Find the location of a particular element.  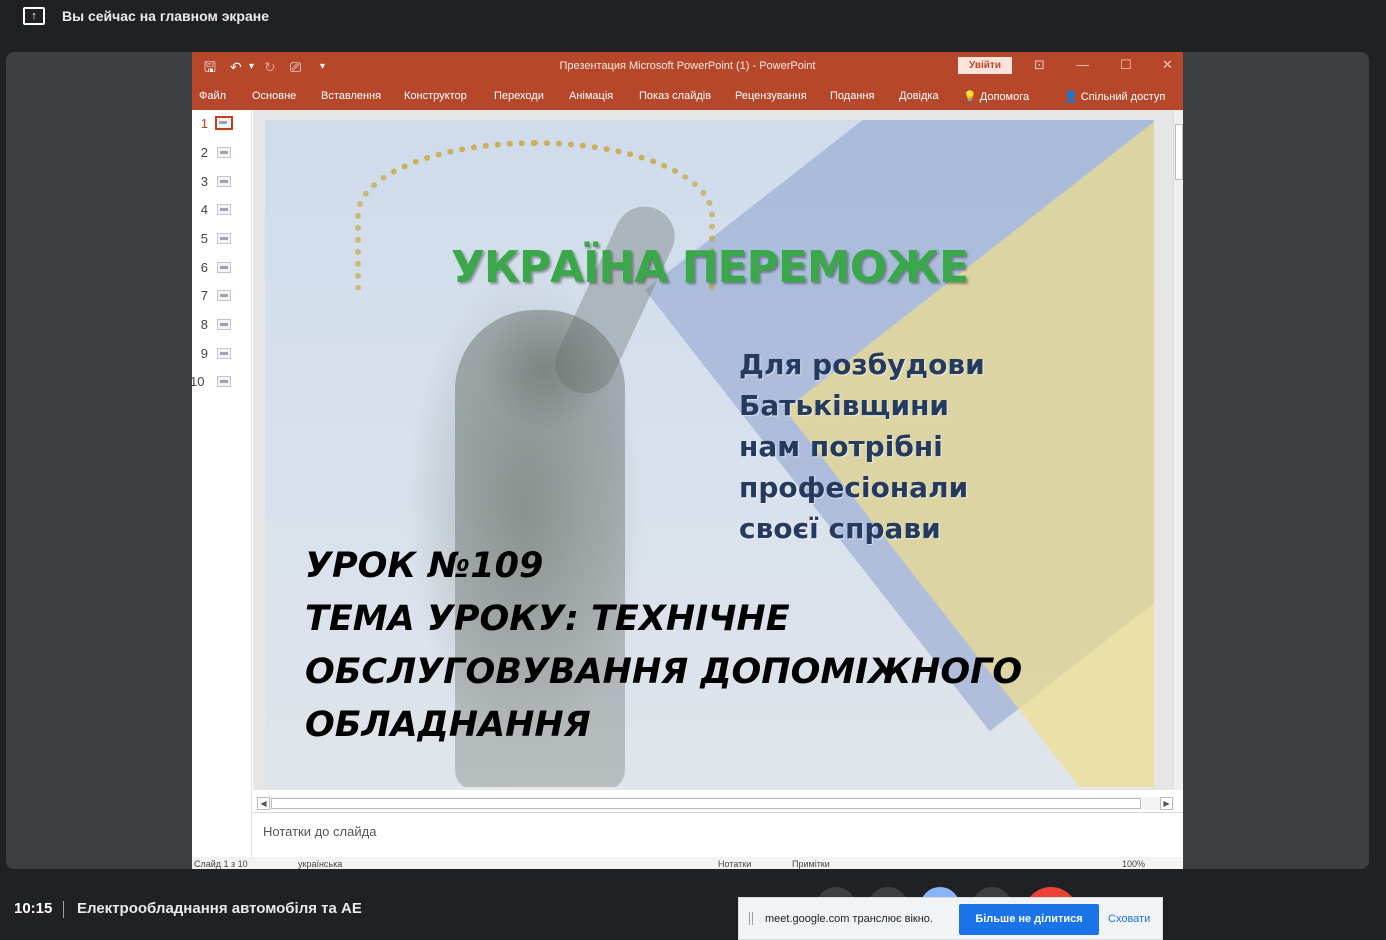

slide-thumbnail-6: 6 is located at coordinates (222, 268).